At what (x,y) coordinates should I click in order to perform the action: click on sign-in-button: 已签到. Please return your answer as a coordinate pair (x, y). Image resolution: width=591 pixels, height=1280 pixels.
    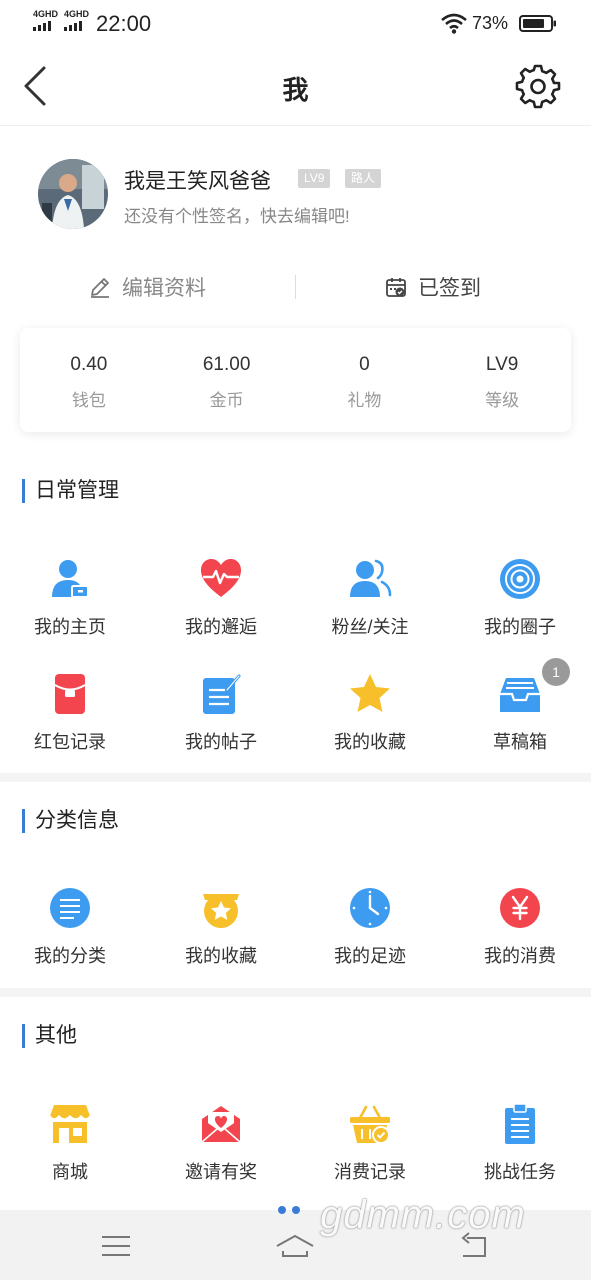
    Looking at the image, I should click on (432, 287).